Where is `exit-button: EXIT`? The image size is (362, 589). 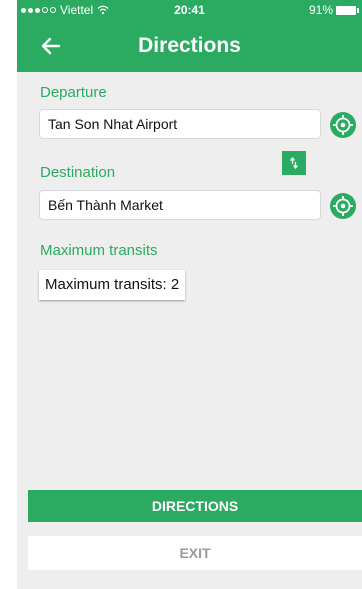 exit-button: EXIT is located at coordinates (195, 553).